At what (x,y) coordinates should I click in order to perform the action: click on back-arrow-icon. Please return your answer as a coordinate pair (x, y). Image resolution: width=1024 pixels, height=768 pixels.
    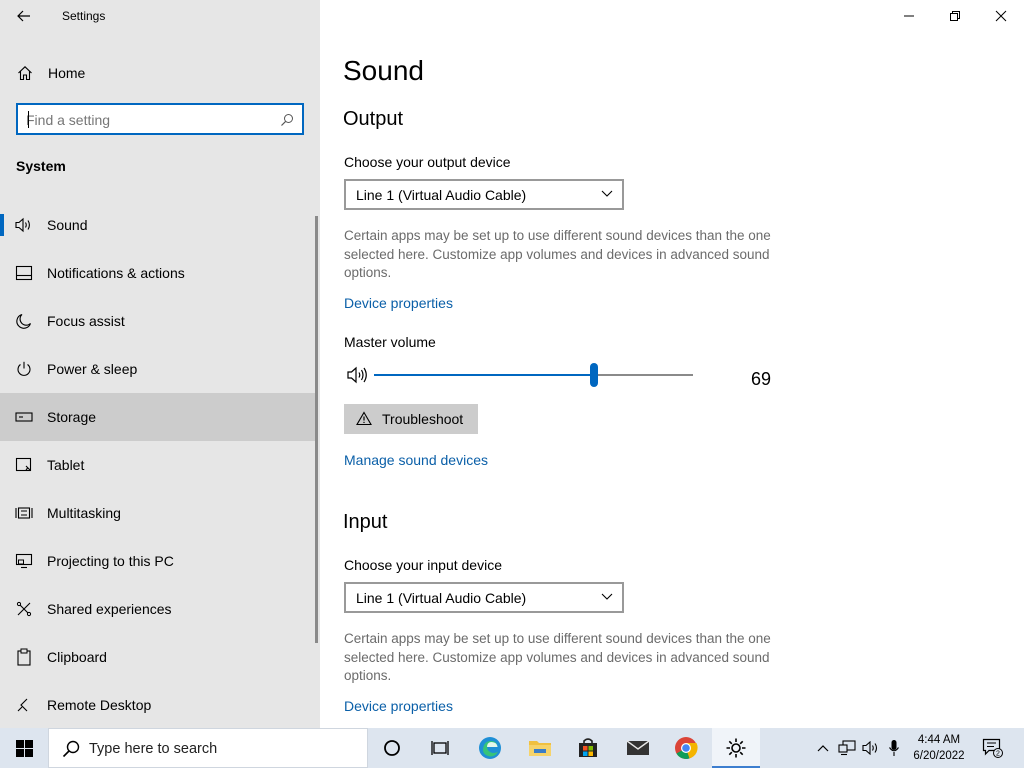
    Looking at the image, I should click on (23, 16).